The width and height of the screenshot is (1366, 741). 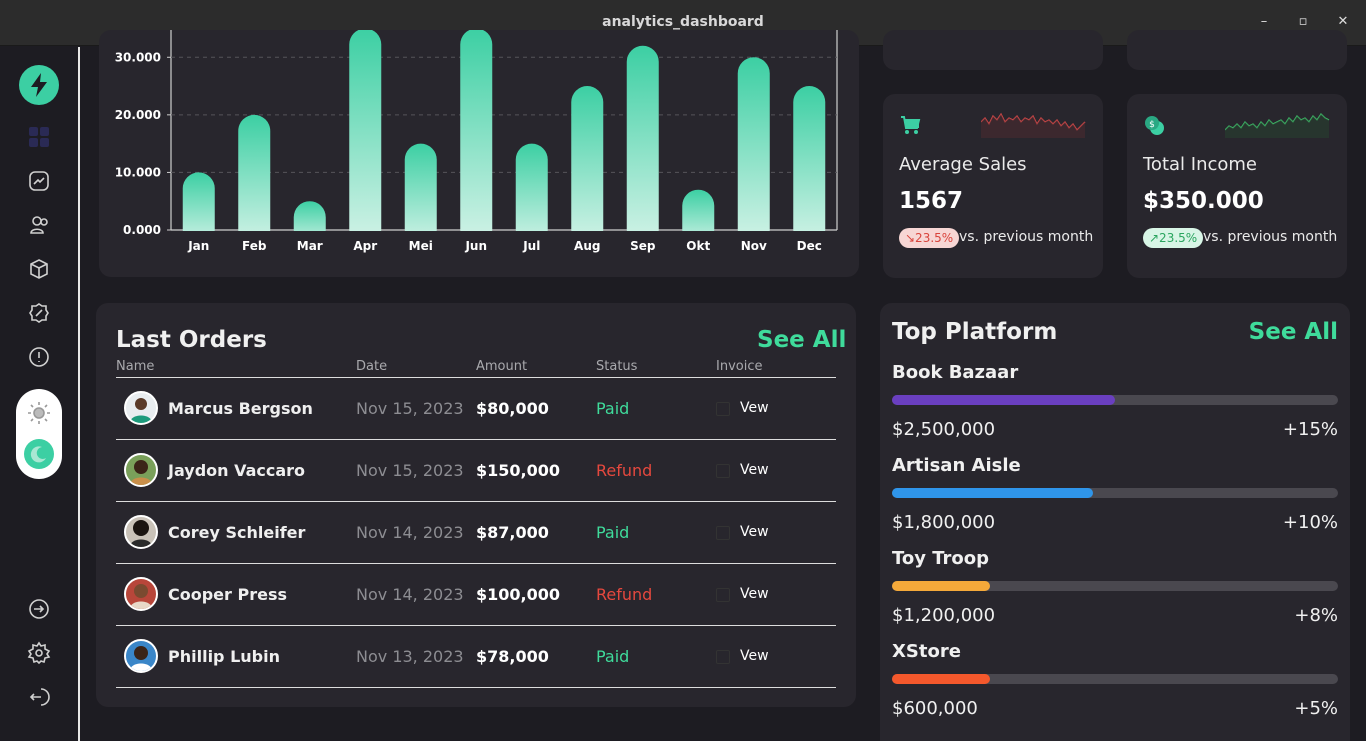 What do you see at coordinates (39, 413) in the screenshot?
I see `sun-icon` at bounding box center [39, 413].